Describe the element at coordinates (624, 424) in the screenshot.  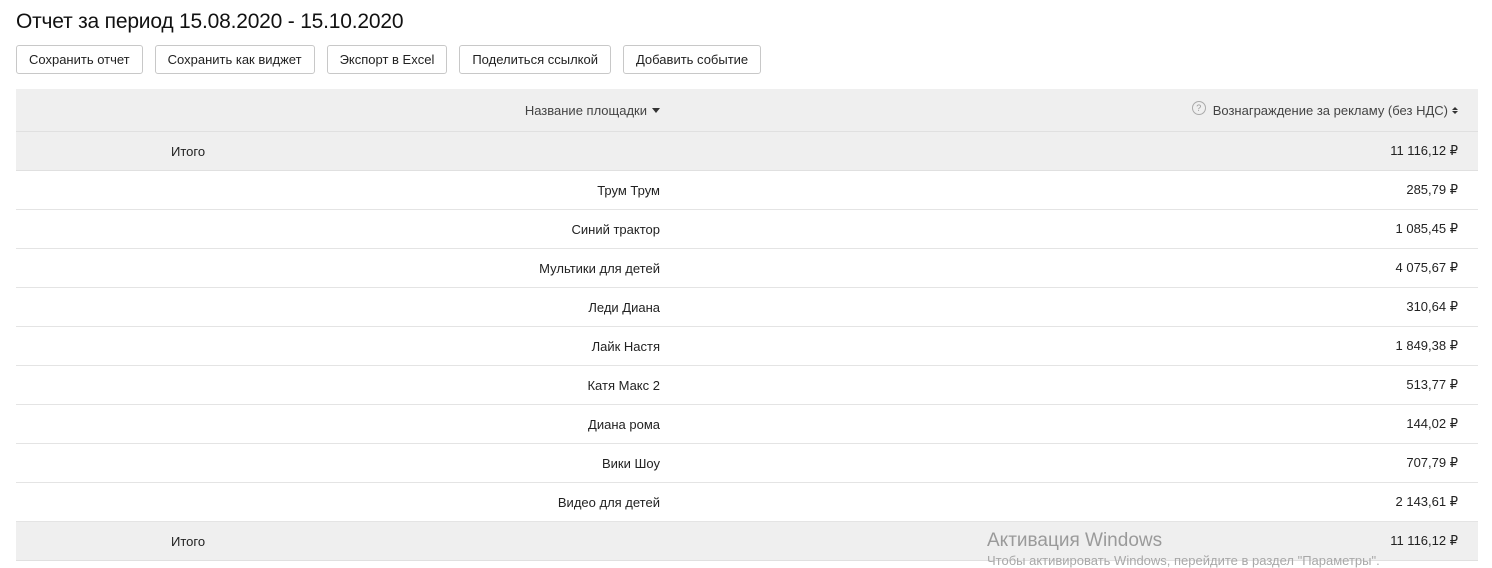
I see `site-name: Диана рома` at that location.